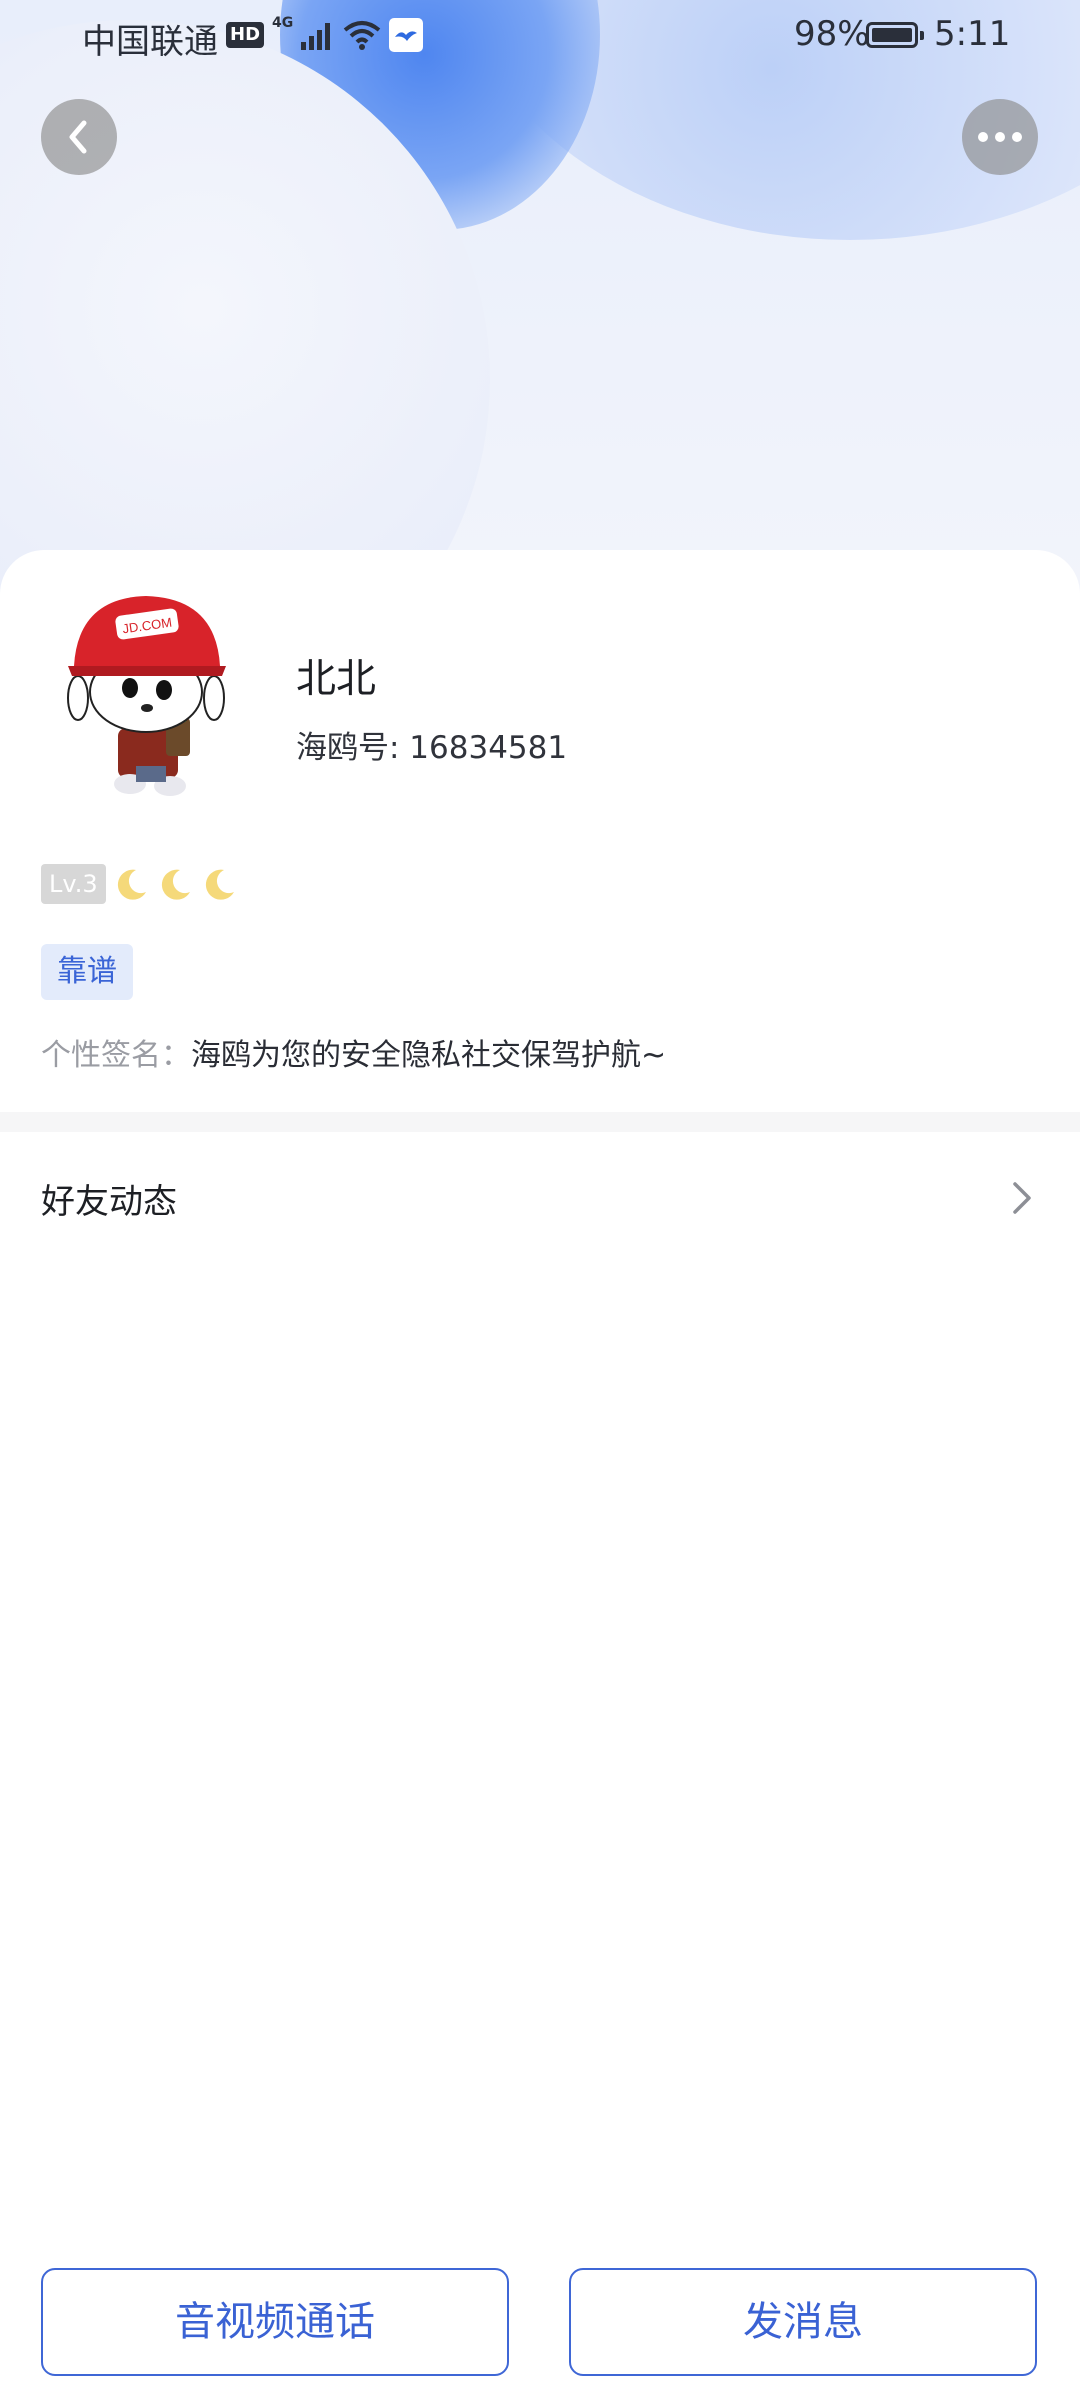 This screenshot has height=2400, width=1080. What do you see at coordinates (832, 34) in the screenshot?
I see `battery-percent: 98%` at bounding box center [832, 34].